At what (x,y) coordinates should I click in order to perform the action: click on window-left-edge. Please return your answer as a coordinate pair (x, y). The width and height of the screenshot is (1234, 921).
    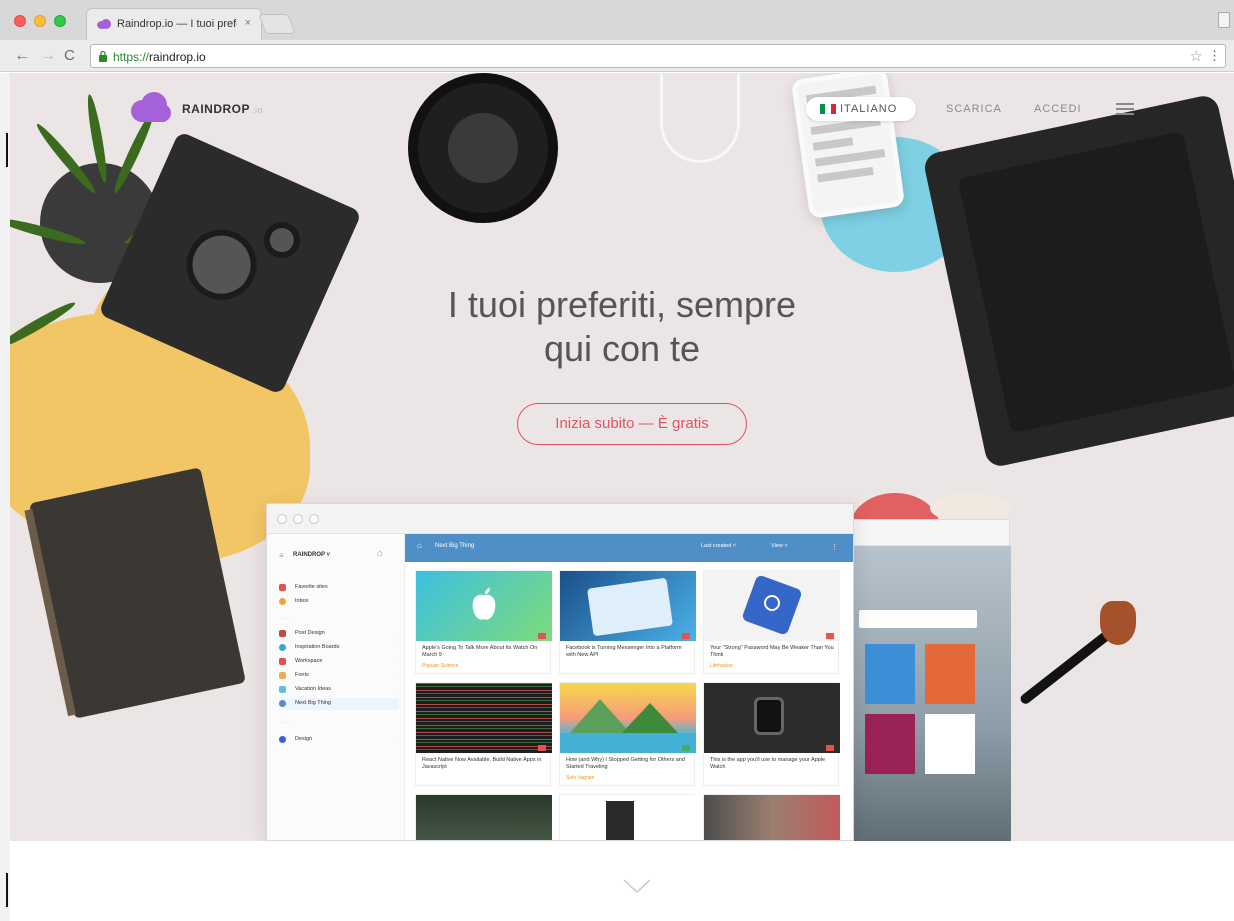
    Looking at the image, I should click on (5, 497).